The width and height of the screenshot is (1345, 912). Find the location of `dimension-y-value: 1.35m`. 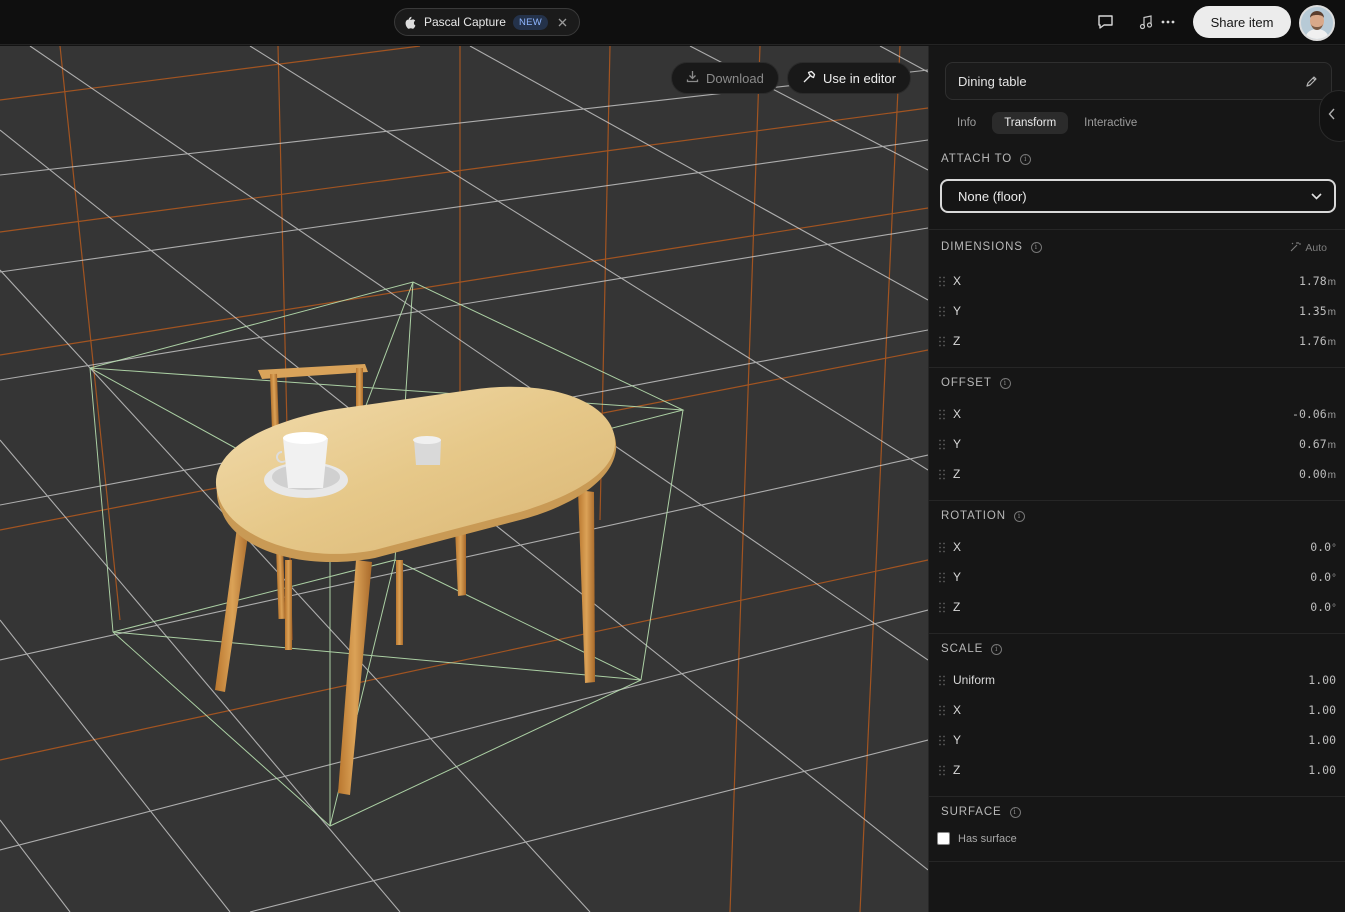

dimension-y-value: 1.35m is located at coordinates (1317, 311).